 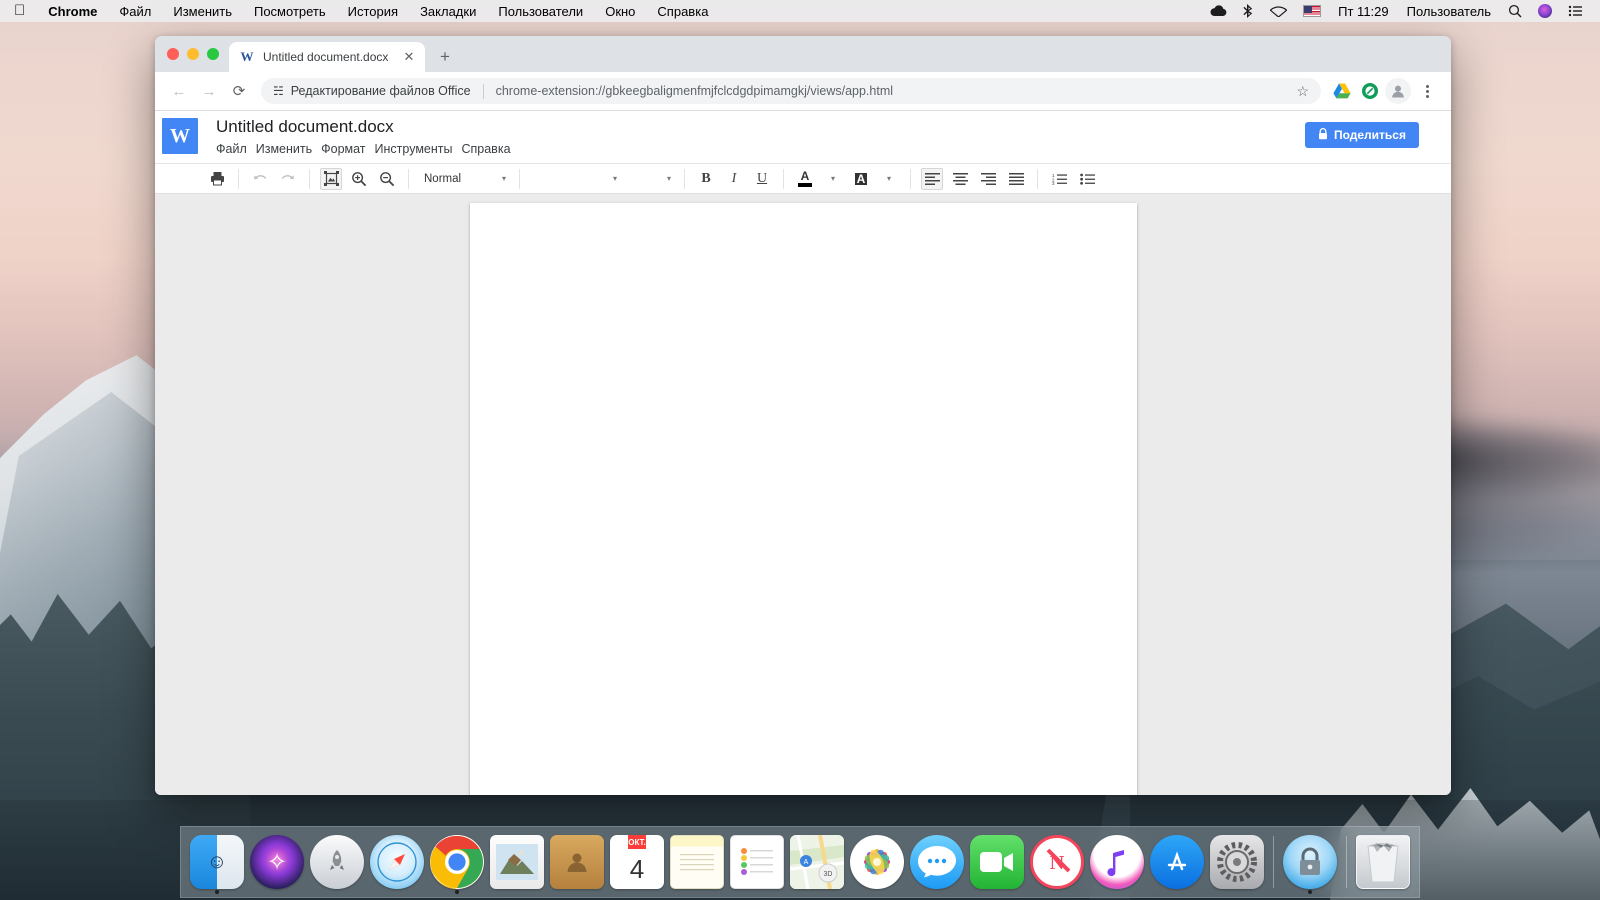 What do you see at coordinates (213, 54) in the screenshot?
I see `maximize-window-button` at bounding box center [213, 54].